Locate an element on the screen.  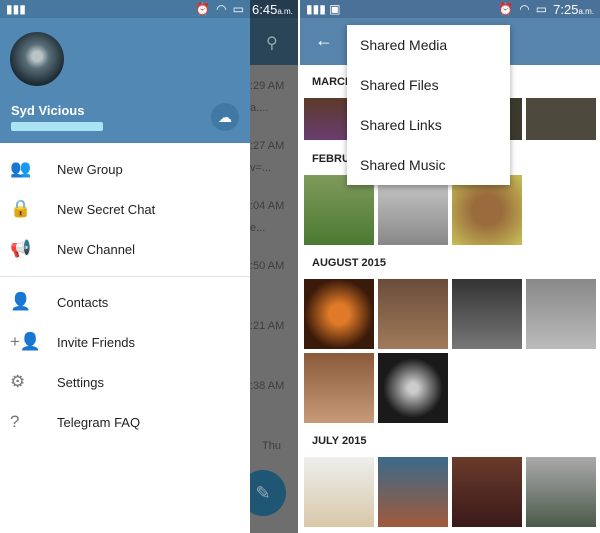
menu-label: New Secret Chat is located at coordinates (106, 209).